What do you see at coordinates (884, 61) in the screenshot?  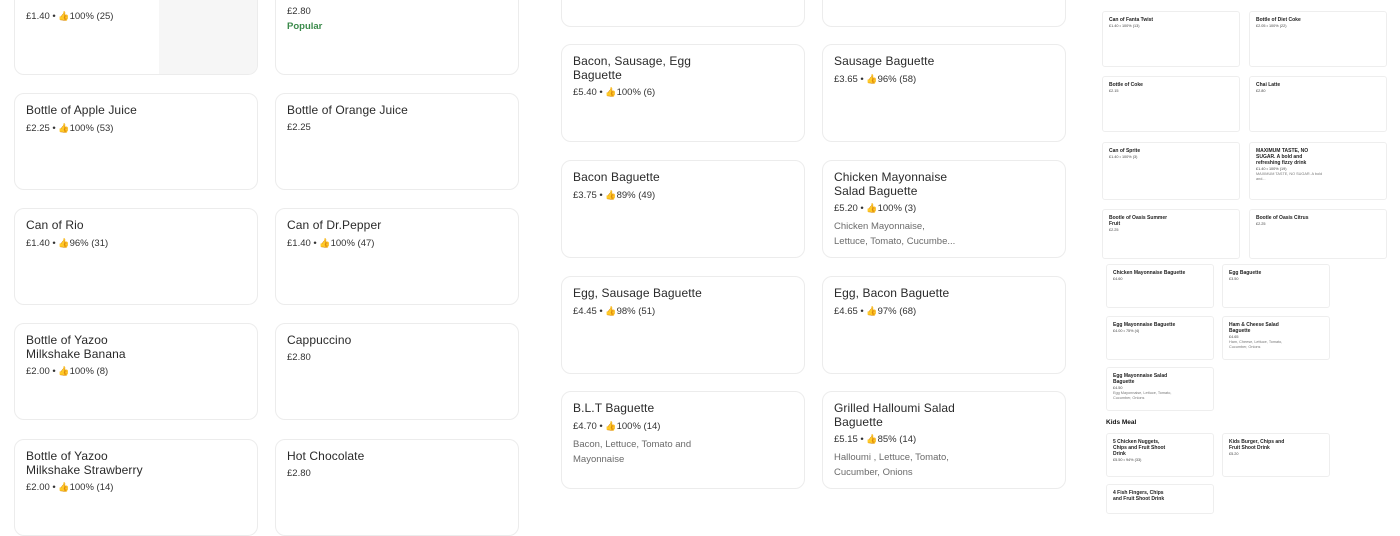 I see `item-title: Sausage Baguette` at bounding box center [884, 61].